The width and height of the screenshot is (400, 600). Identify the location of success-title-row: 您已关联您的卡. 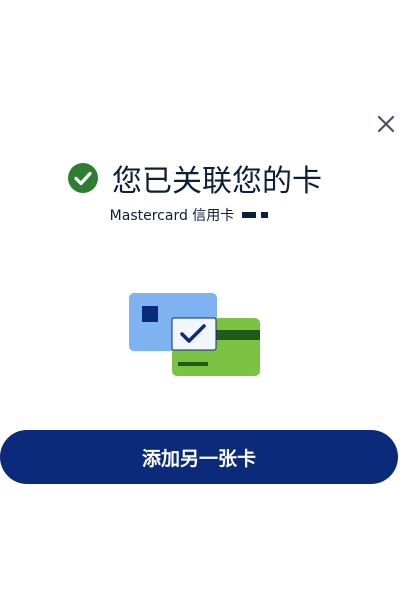
(200, 178).